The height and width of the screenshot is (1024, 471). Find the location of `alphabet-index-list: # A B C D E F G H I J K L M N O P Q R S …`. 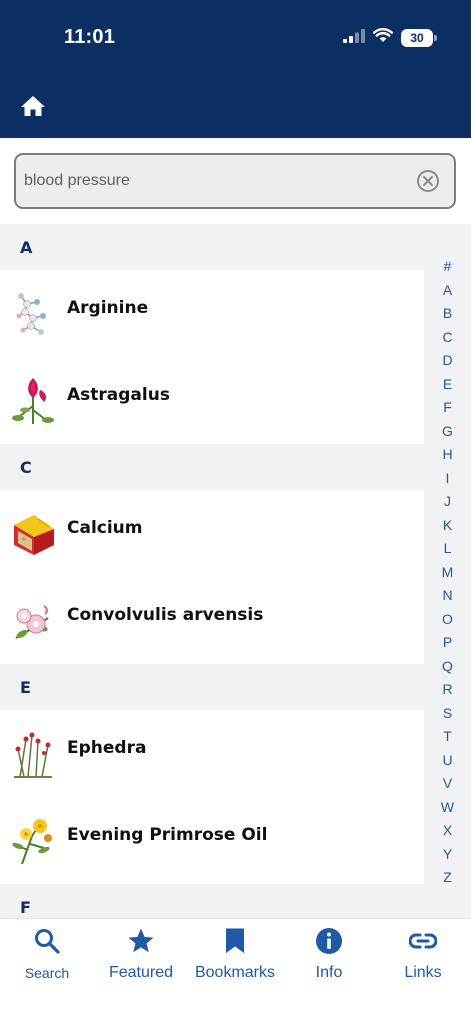

alphabet-index-list: # A B C D E F G H I J K L M N O P Q R S … is located at coordinates (447, 572).